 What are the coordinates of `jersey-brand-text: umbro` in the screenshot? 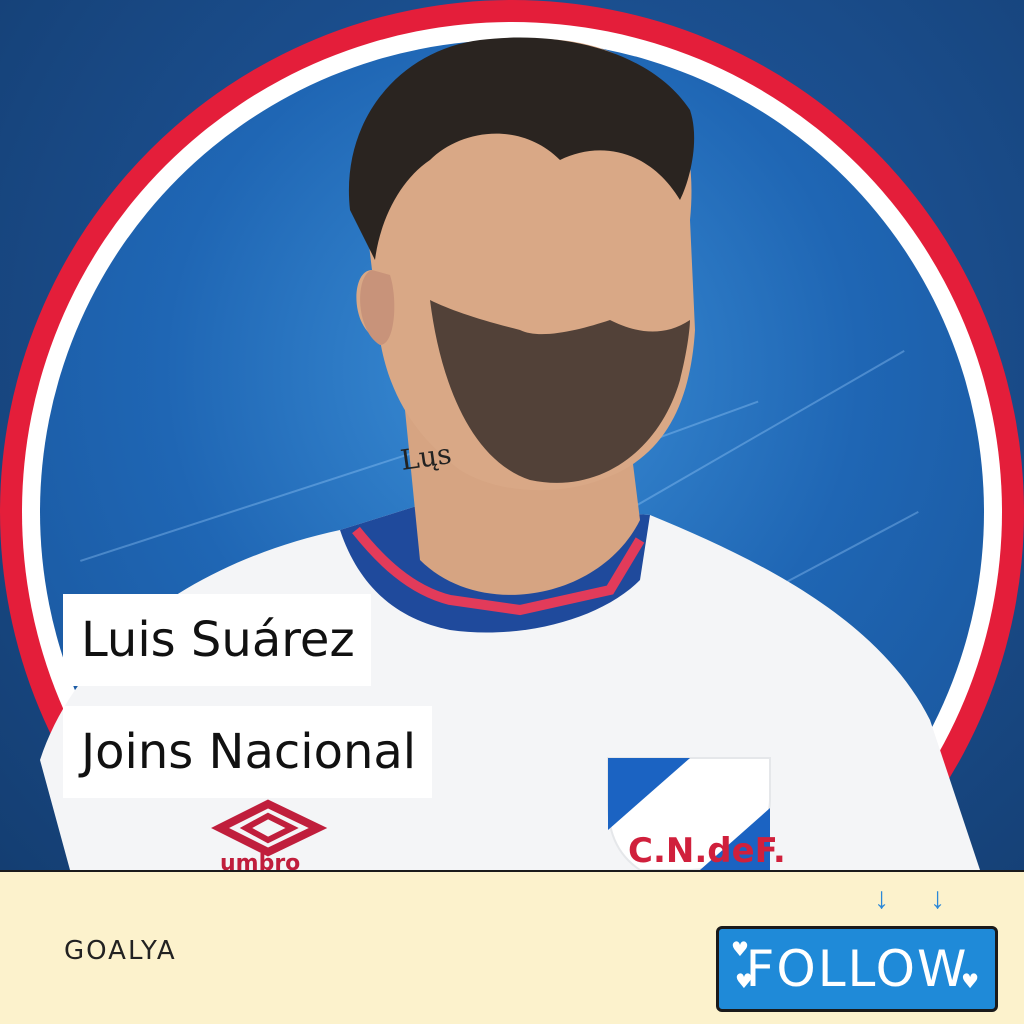 It's located at (260, 860).